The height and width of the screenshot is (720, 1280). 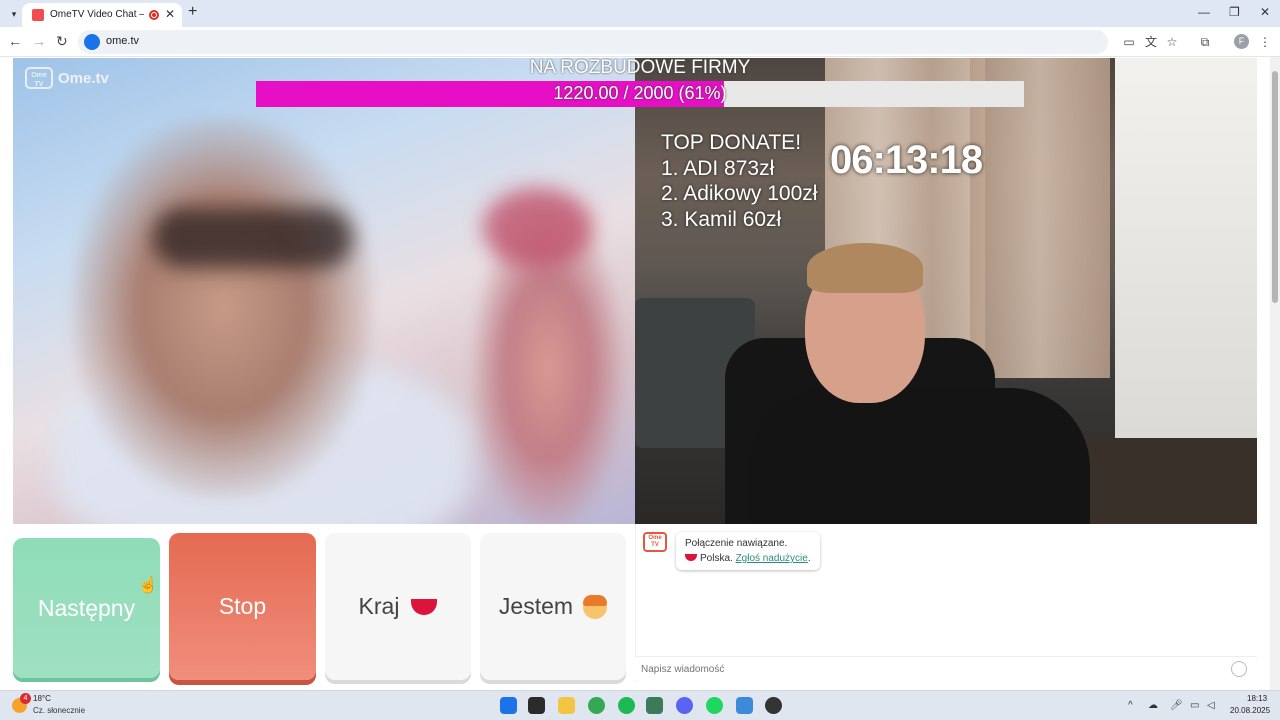 What do you see at coordinates (15, 41) in the screenshot?
I see `back-icon: ←` at bounding box center [15, 41].